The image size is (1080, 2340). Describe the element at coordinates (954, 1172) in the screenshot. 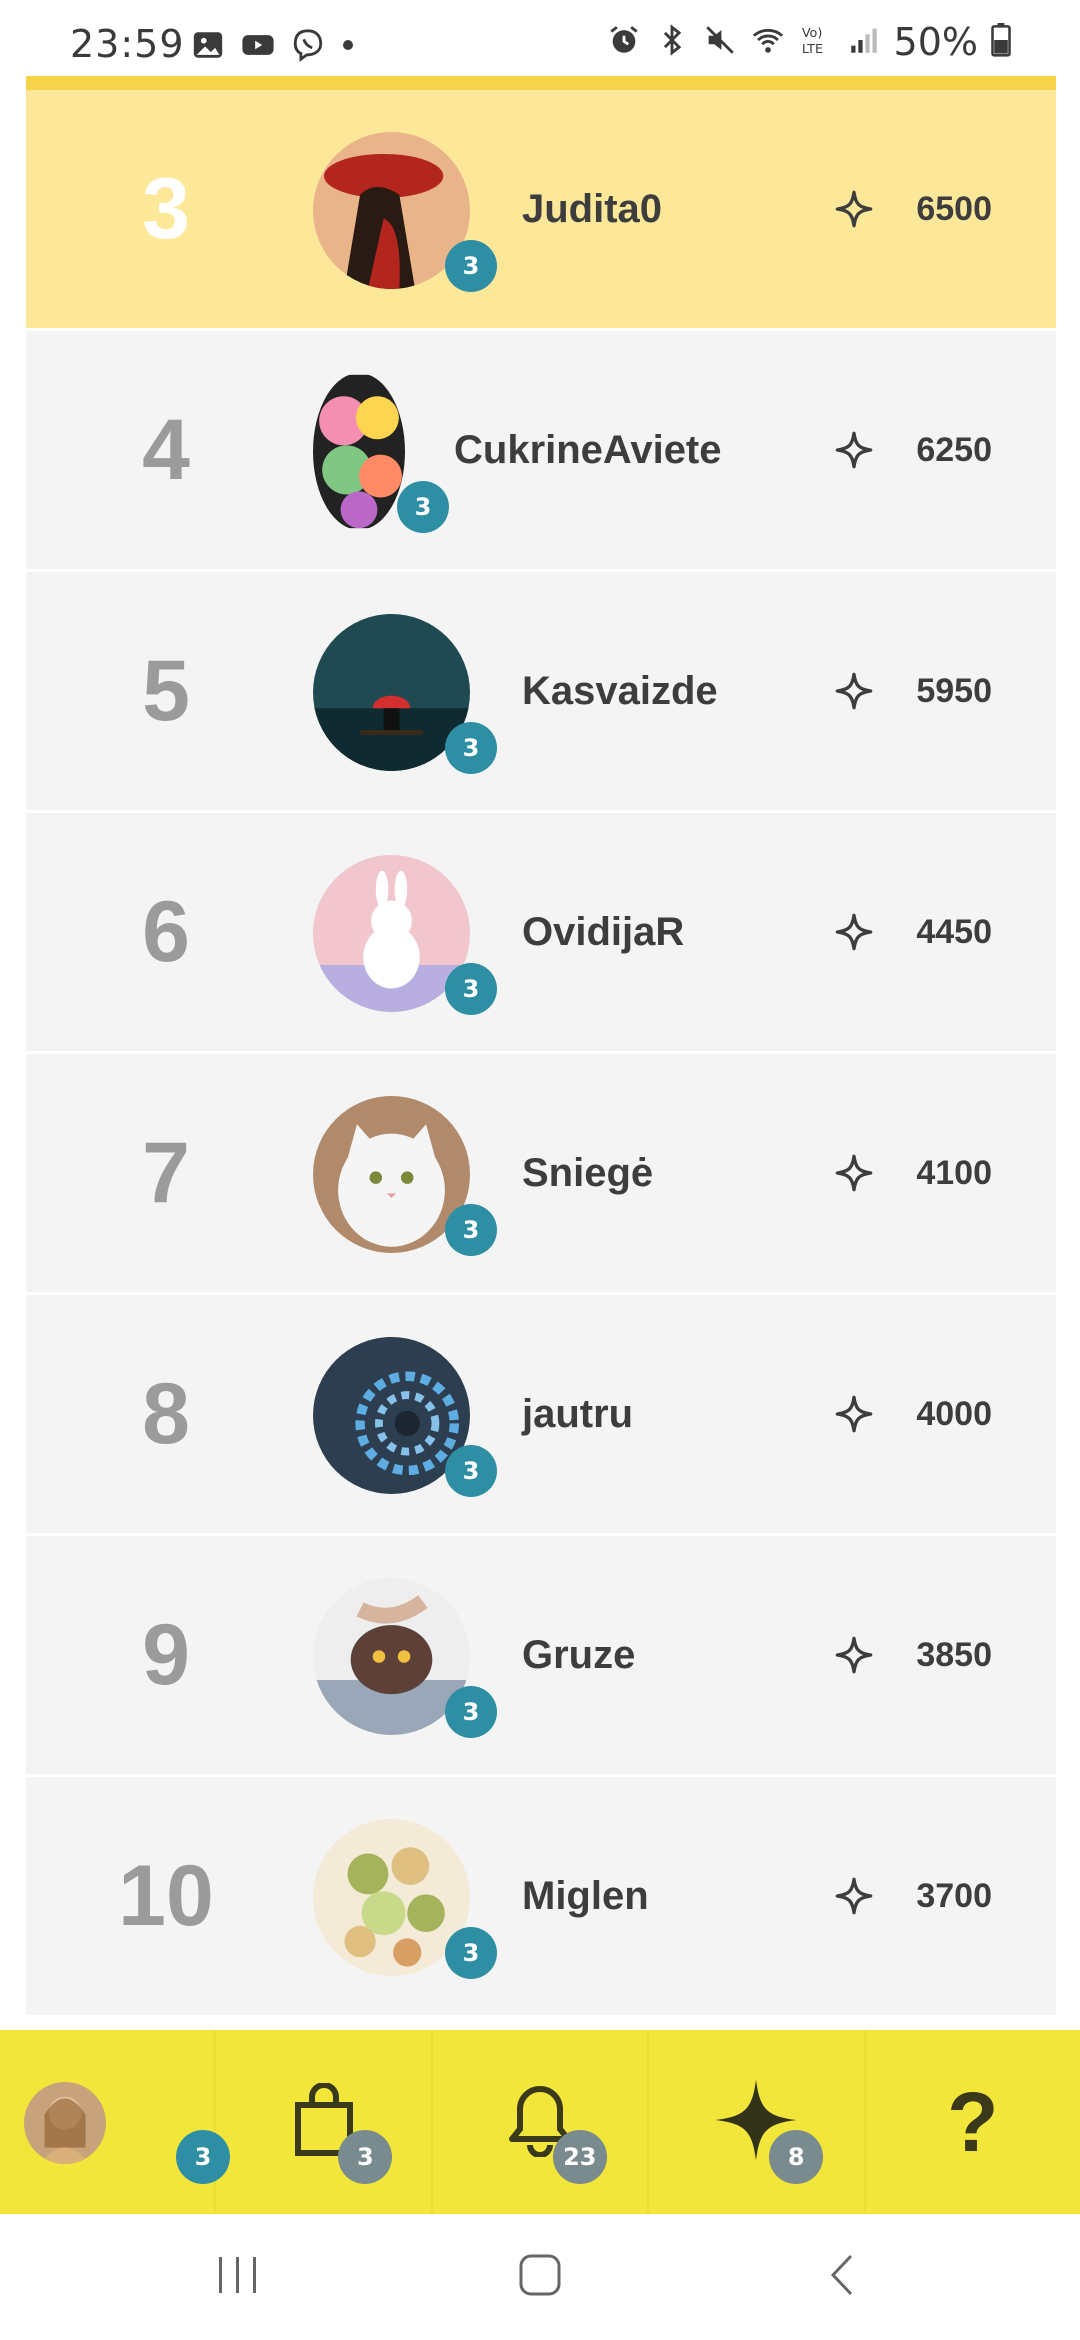

I see `score-value: 4100` at that location.